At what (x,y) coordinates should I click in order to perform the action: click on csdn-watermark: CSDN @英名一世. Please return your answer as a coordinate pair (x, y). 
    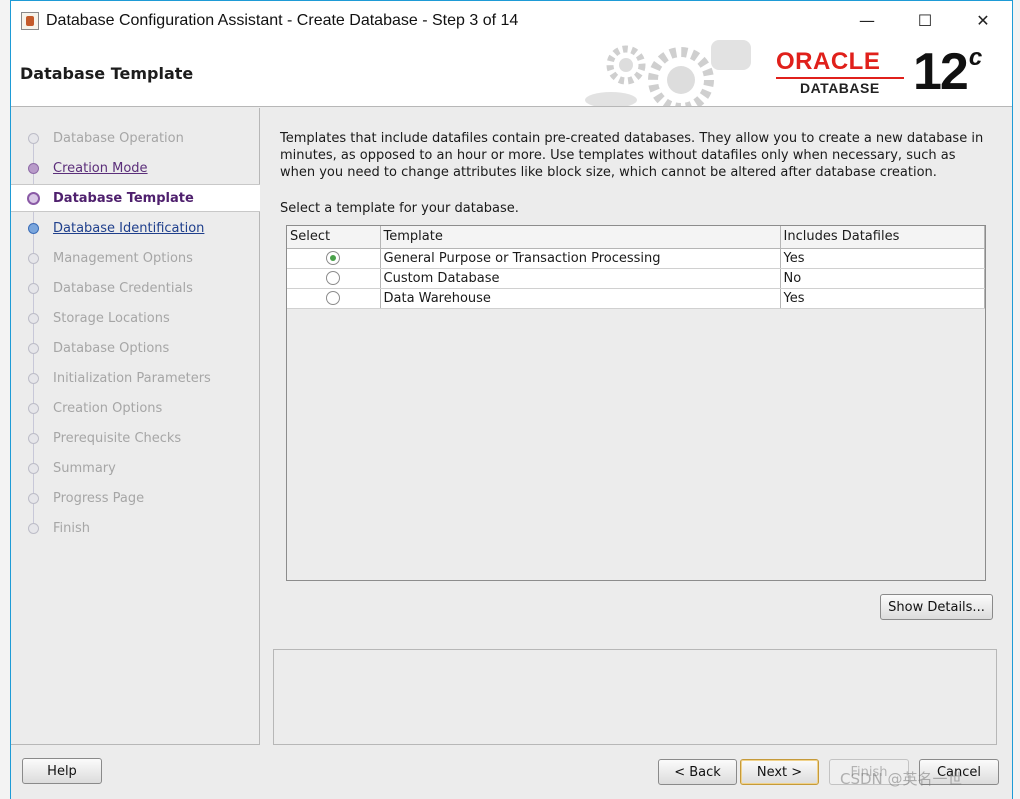
    Looking at the image, I should click on (901, 779).